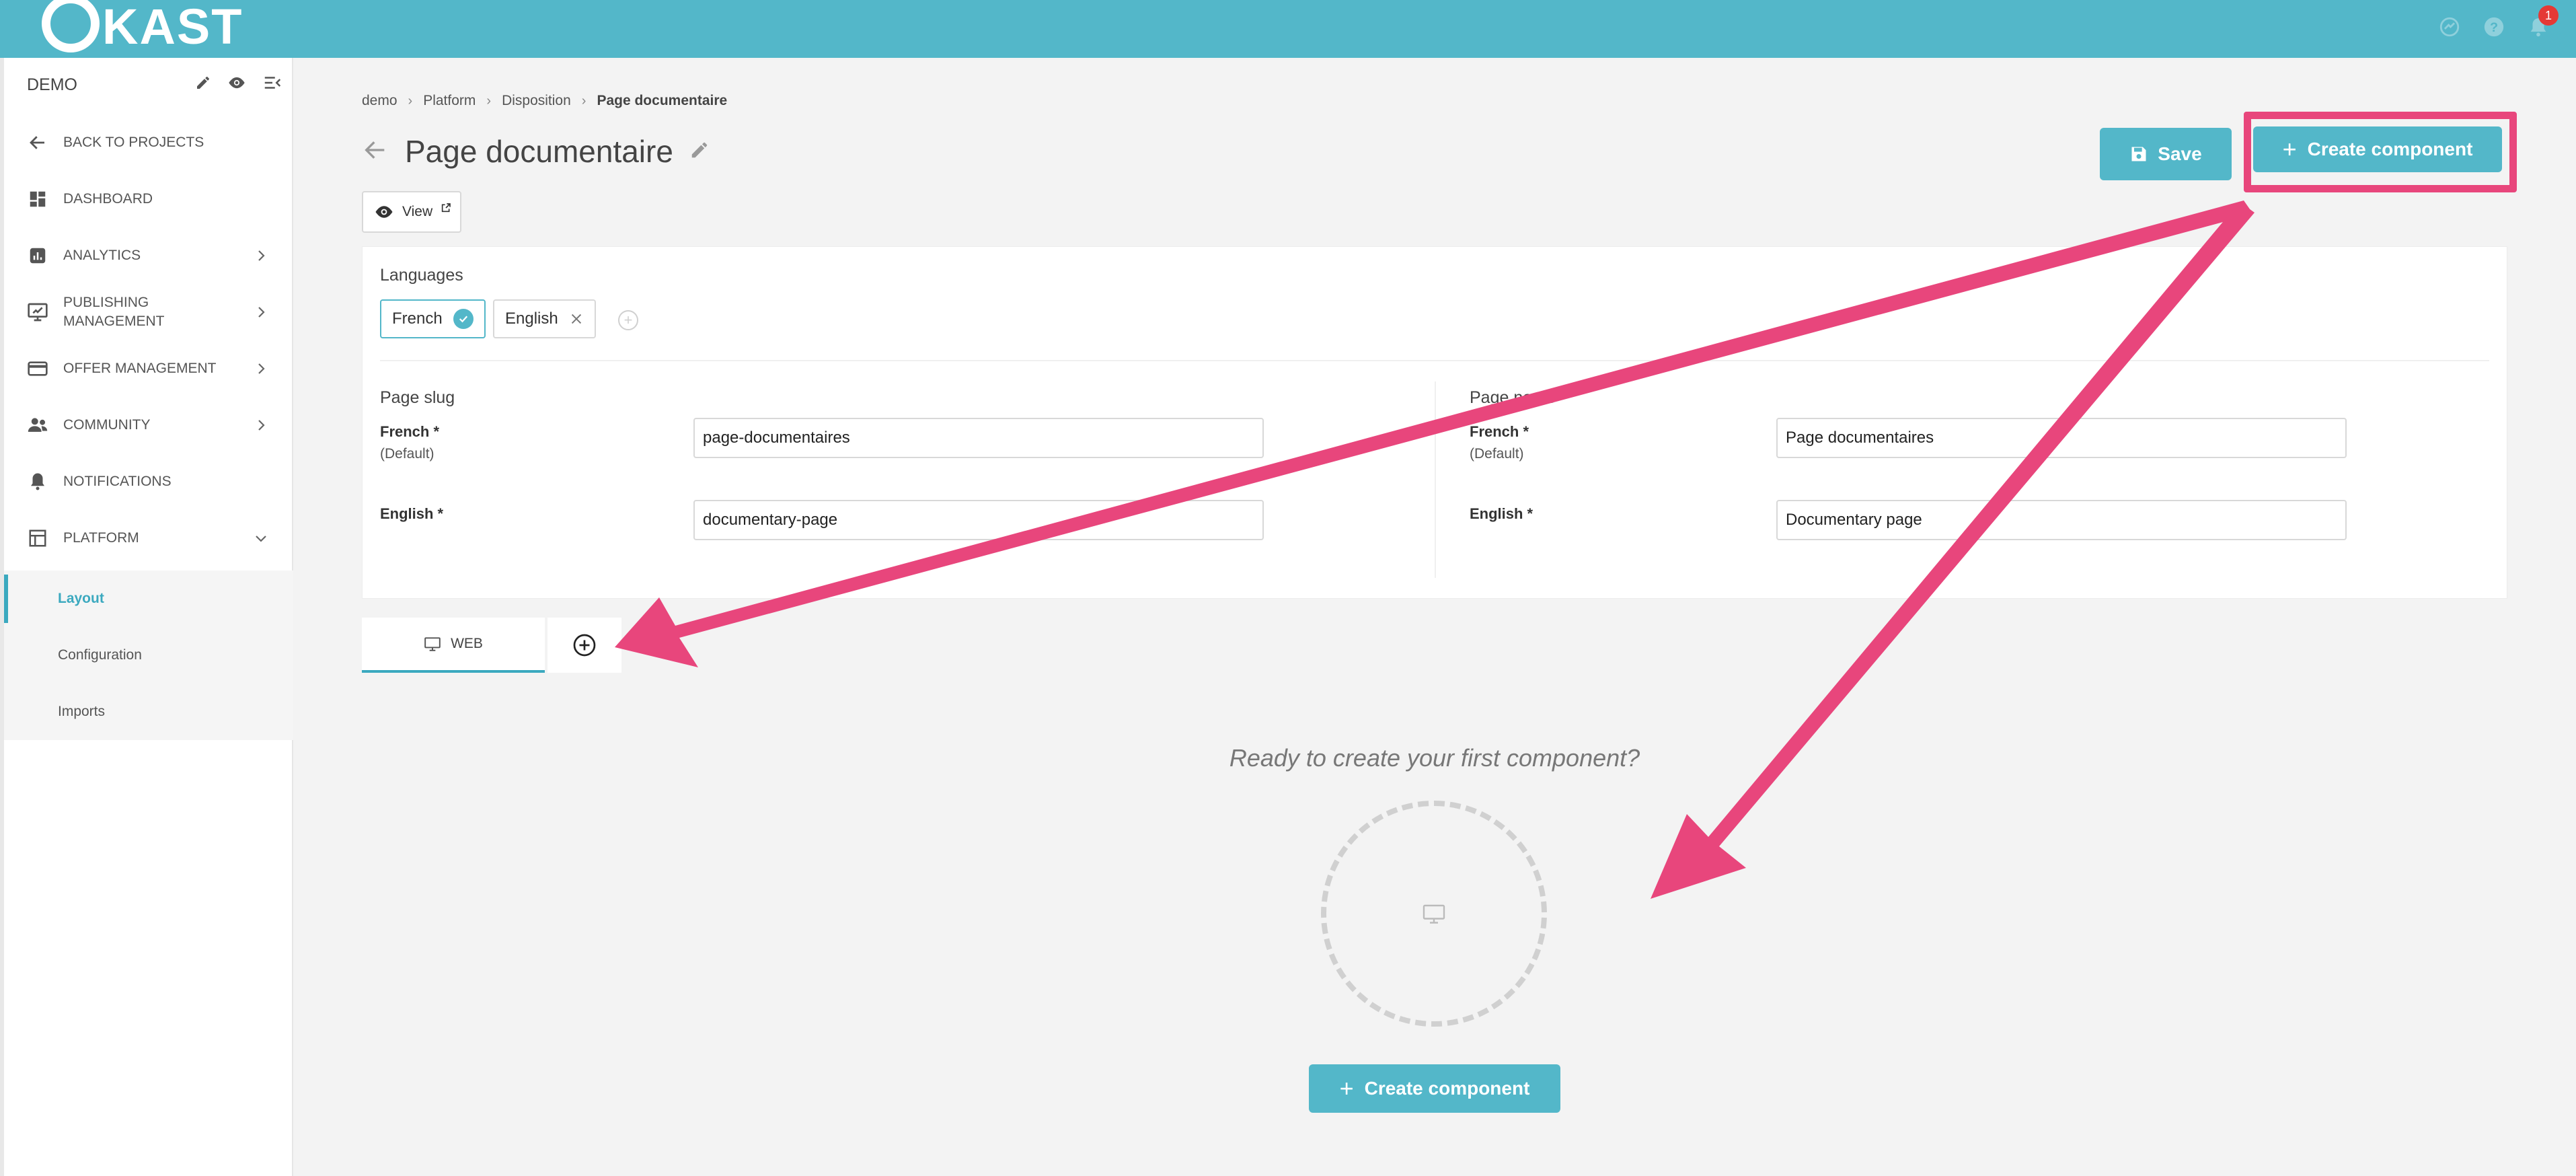 This screenshot has width=2576, height=1176. I want to click on edit-title-icon, so click(699, 151).